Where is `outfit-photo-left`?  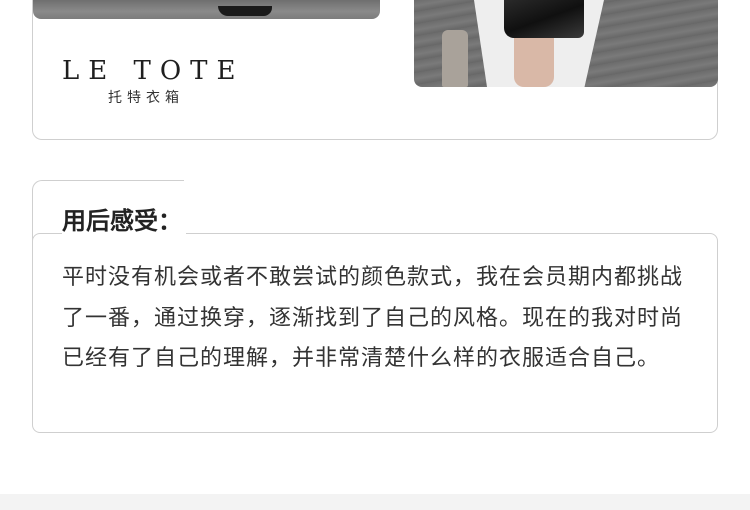
outfit-photo-left is located at coordinates (206, 9).